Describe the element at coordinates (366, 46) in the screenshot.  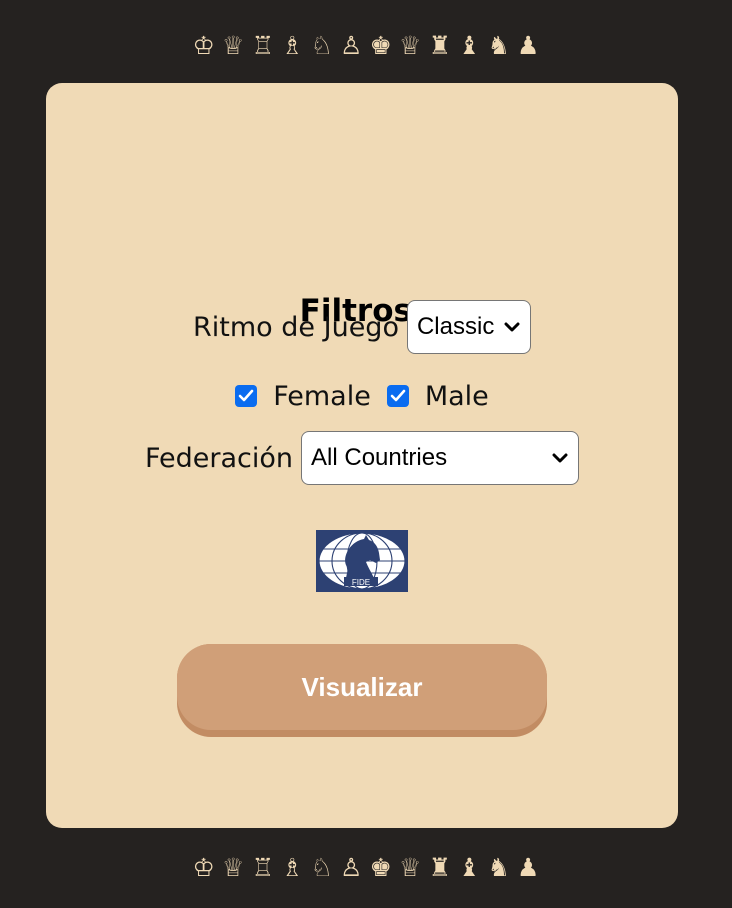
I see `chess-pieces-top-decoration: ♔ ♕ ♖ ♗ ♘ ♙ ♚ ♕ ♜ ♝ ♞ ♟` at that location.